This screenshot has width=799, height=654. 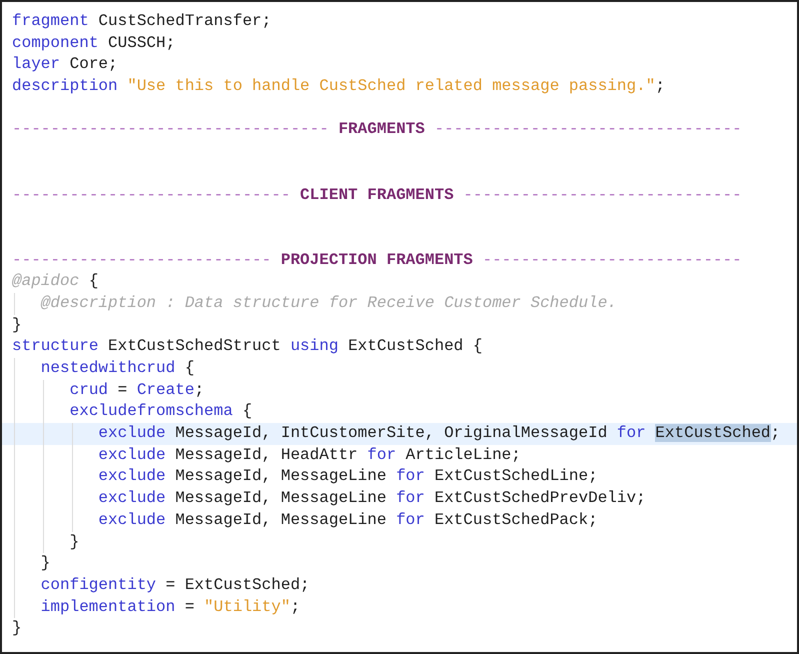 What do you see at coordinates (94, 43) in the screenshot?
I see `code-line: component CUSSCH;` at bounding box center [94, 43].